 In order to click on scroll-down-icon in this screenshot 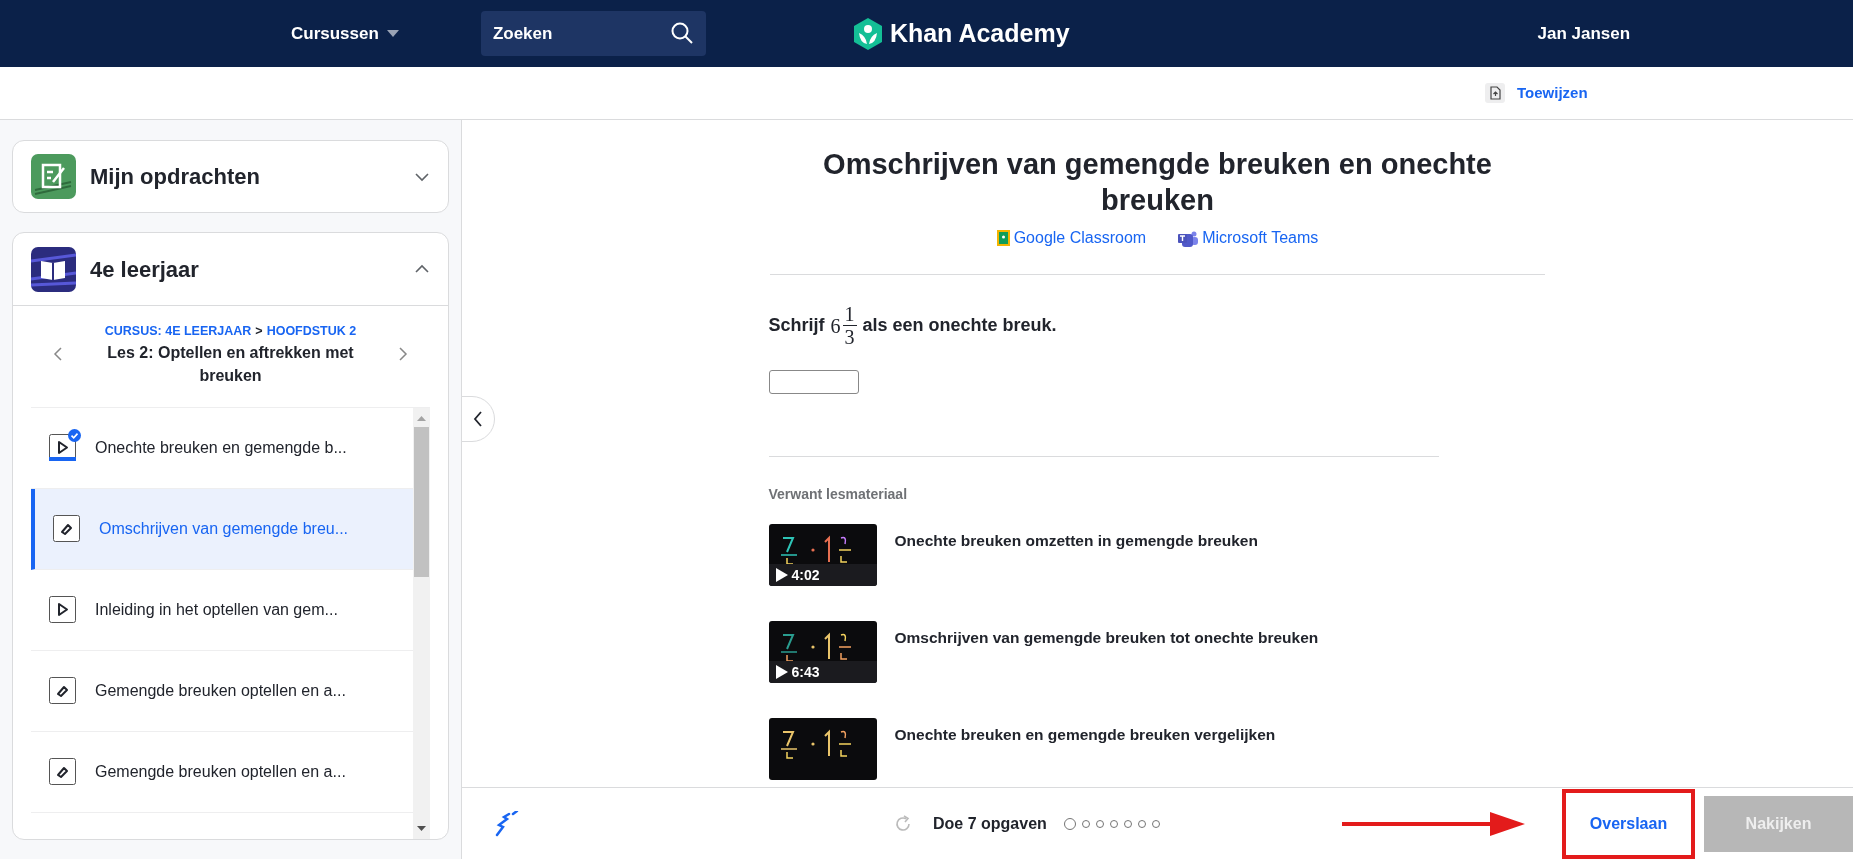, I will do `click(421, 828)`.